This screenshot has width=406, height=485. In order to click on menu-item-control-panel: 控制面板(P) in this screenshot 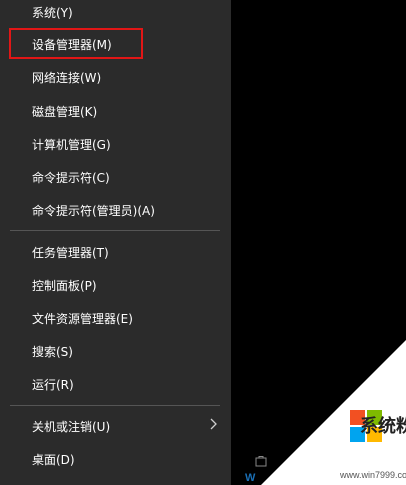, I will do `click(64, 286)`.